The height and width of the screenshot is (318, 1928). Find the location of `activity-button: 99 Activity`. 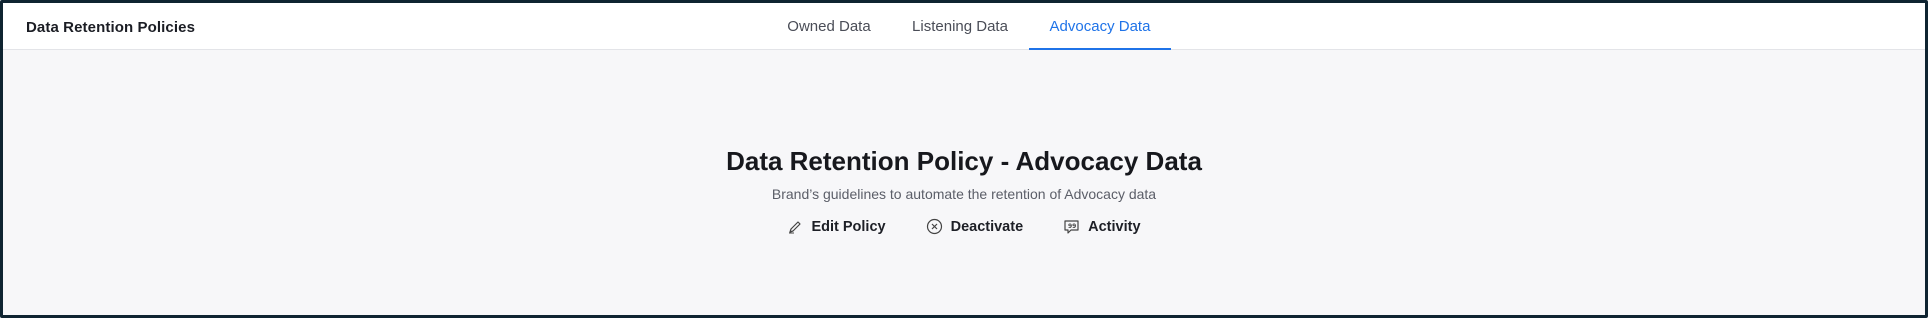

activity-button: 99 Activity is located at coordinates (1102, 226).